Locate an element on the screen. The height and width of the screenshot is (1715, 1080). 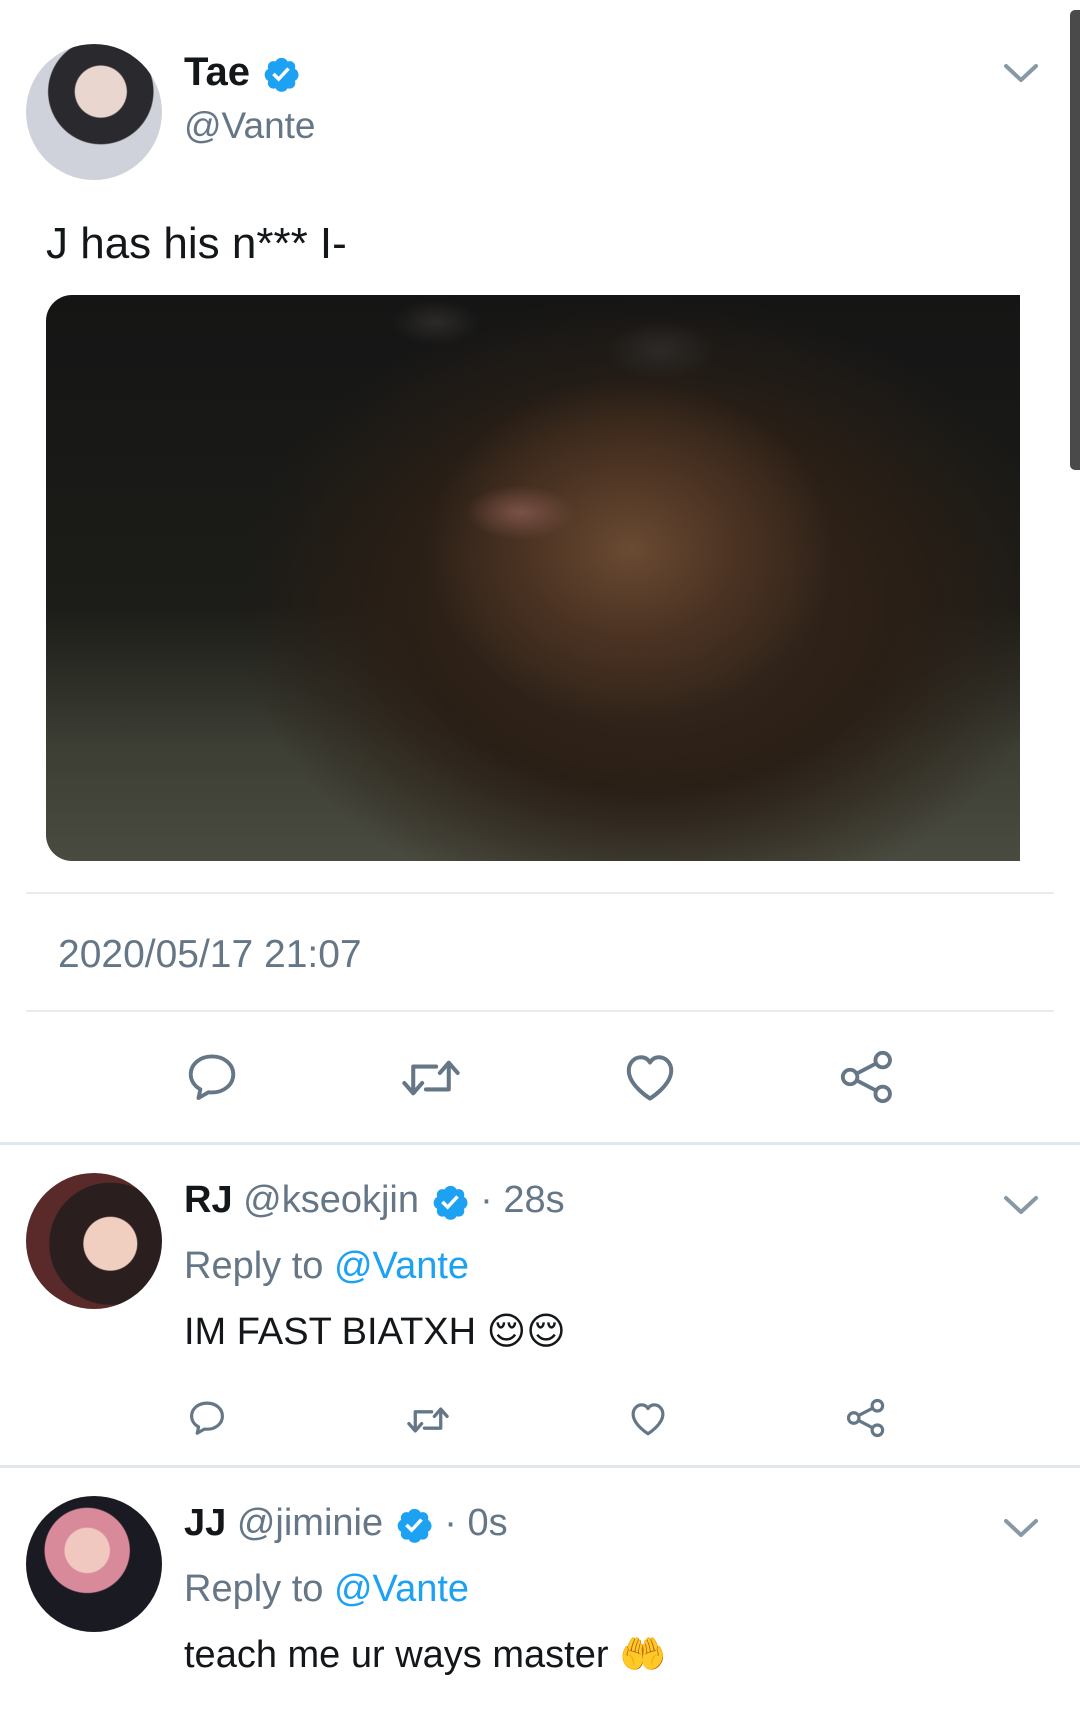
reply-author-line: RJ @kseokjin · 28s is located at coordinates (374, 1200).